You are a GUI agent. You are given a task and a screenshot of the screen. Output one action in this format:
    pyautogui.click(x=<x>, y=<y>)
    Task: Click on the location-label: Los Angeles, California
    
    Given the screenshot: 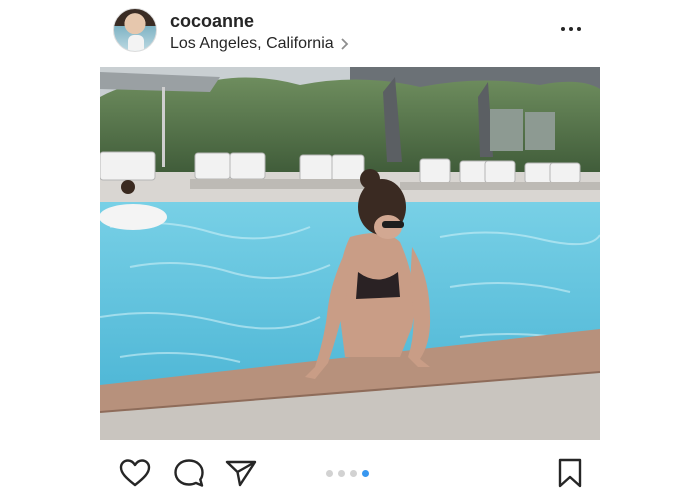 What is the action you would take?
    pyautogui.click(x=252, y=43)
    